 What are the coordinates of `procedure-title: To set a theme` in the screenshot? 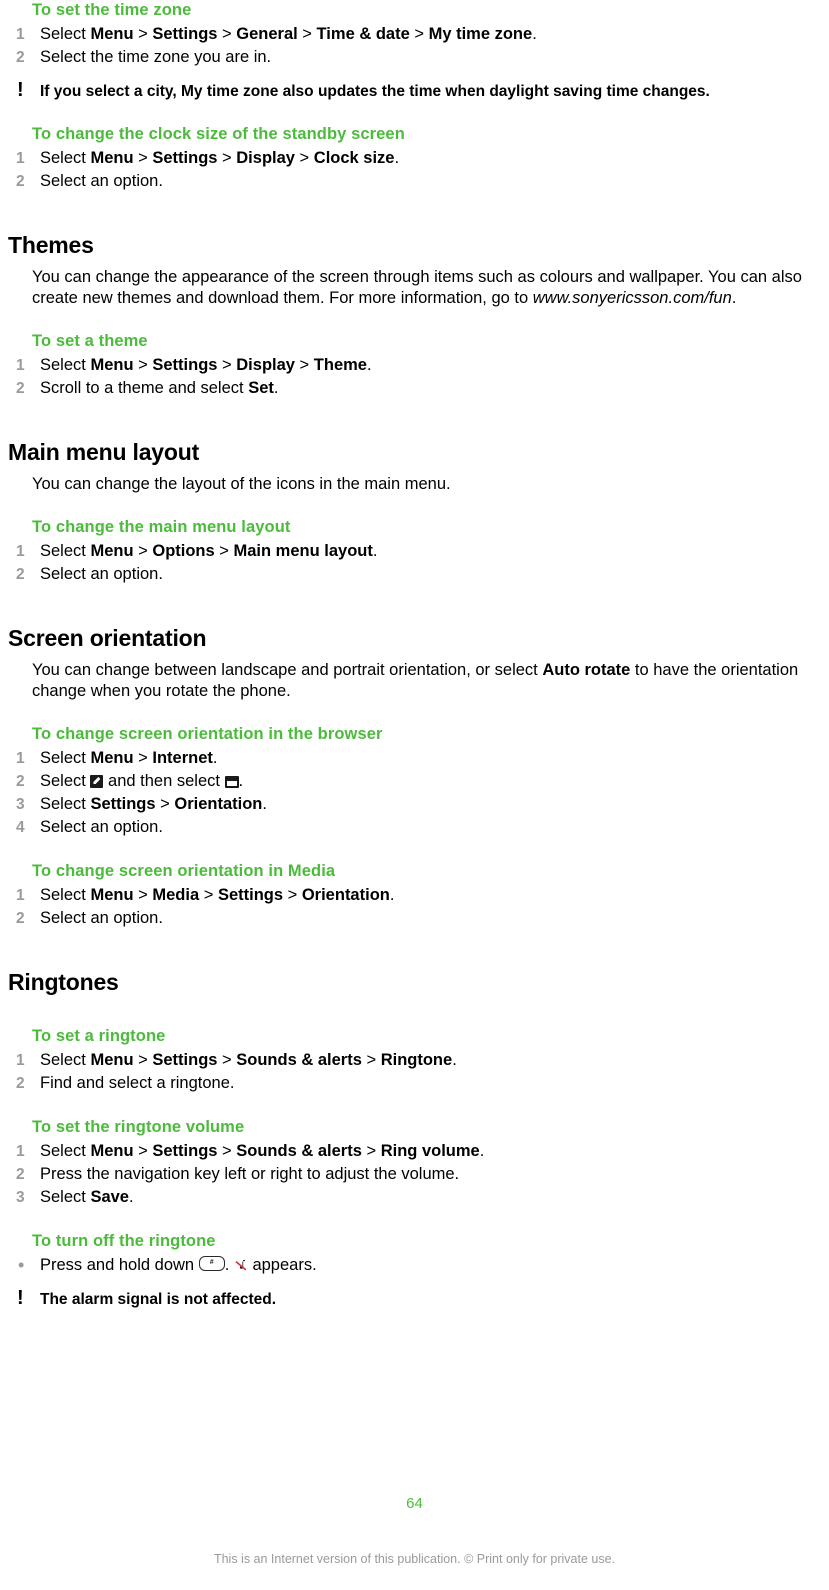 It's located at (90, 341).